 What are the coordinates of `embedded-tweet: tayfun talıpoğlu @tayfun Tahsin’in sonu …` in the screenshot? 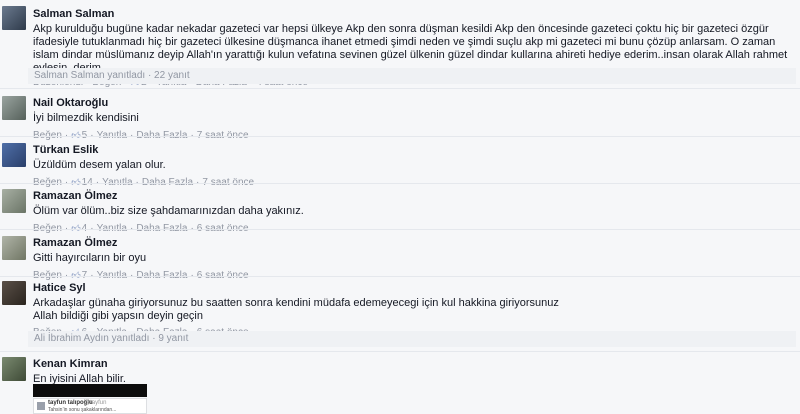 It's located at (90, 406).